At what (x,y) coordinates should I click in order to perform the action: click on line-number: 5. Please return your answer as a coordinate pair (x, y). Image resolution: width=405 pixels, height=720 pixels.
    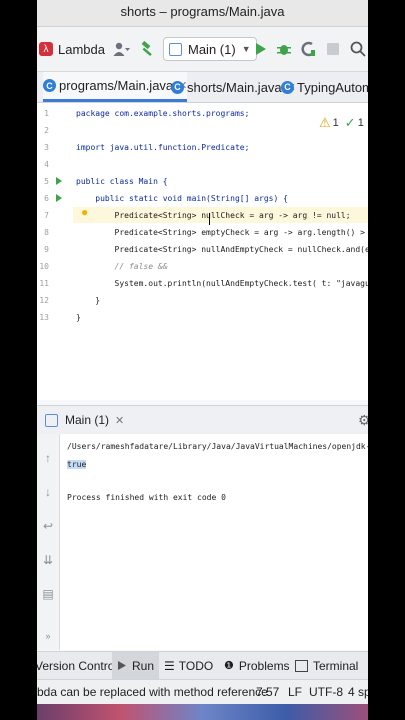
    Looking at the image, I should click on (46, 181).